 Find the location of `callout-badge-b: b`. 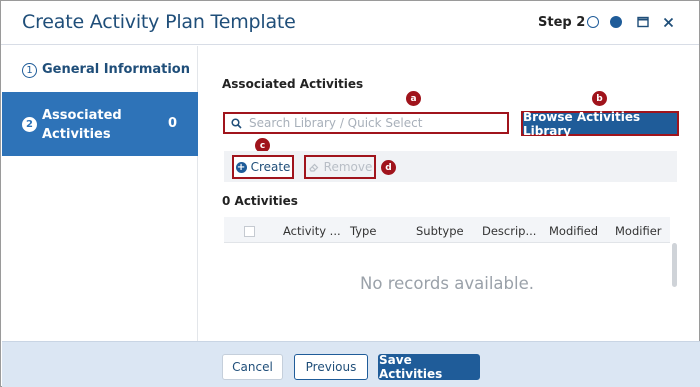

callout-badge-b: b is located at coordinates (599, 98).